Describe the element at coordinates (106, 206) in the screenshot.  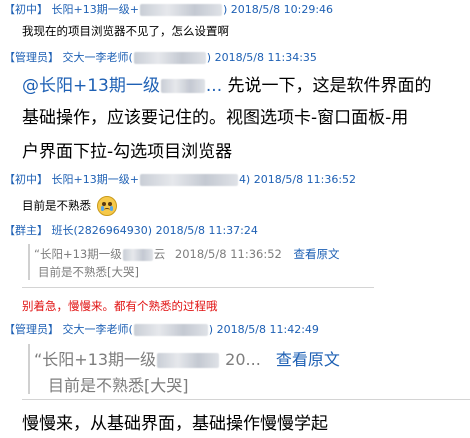
I see `crying-face-icon` at that location.